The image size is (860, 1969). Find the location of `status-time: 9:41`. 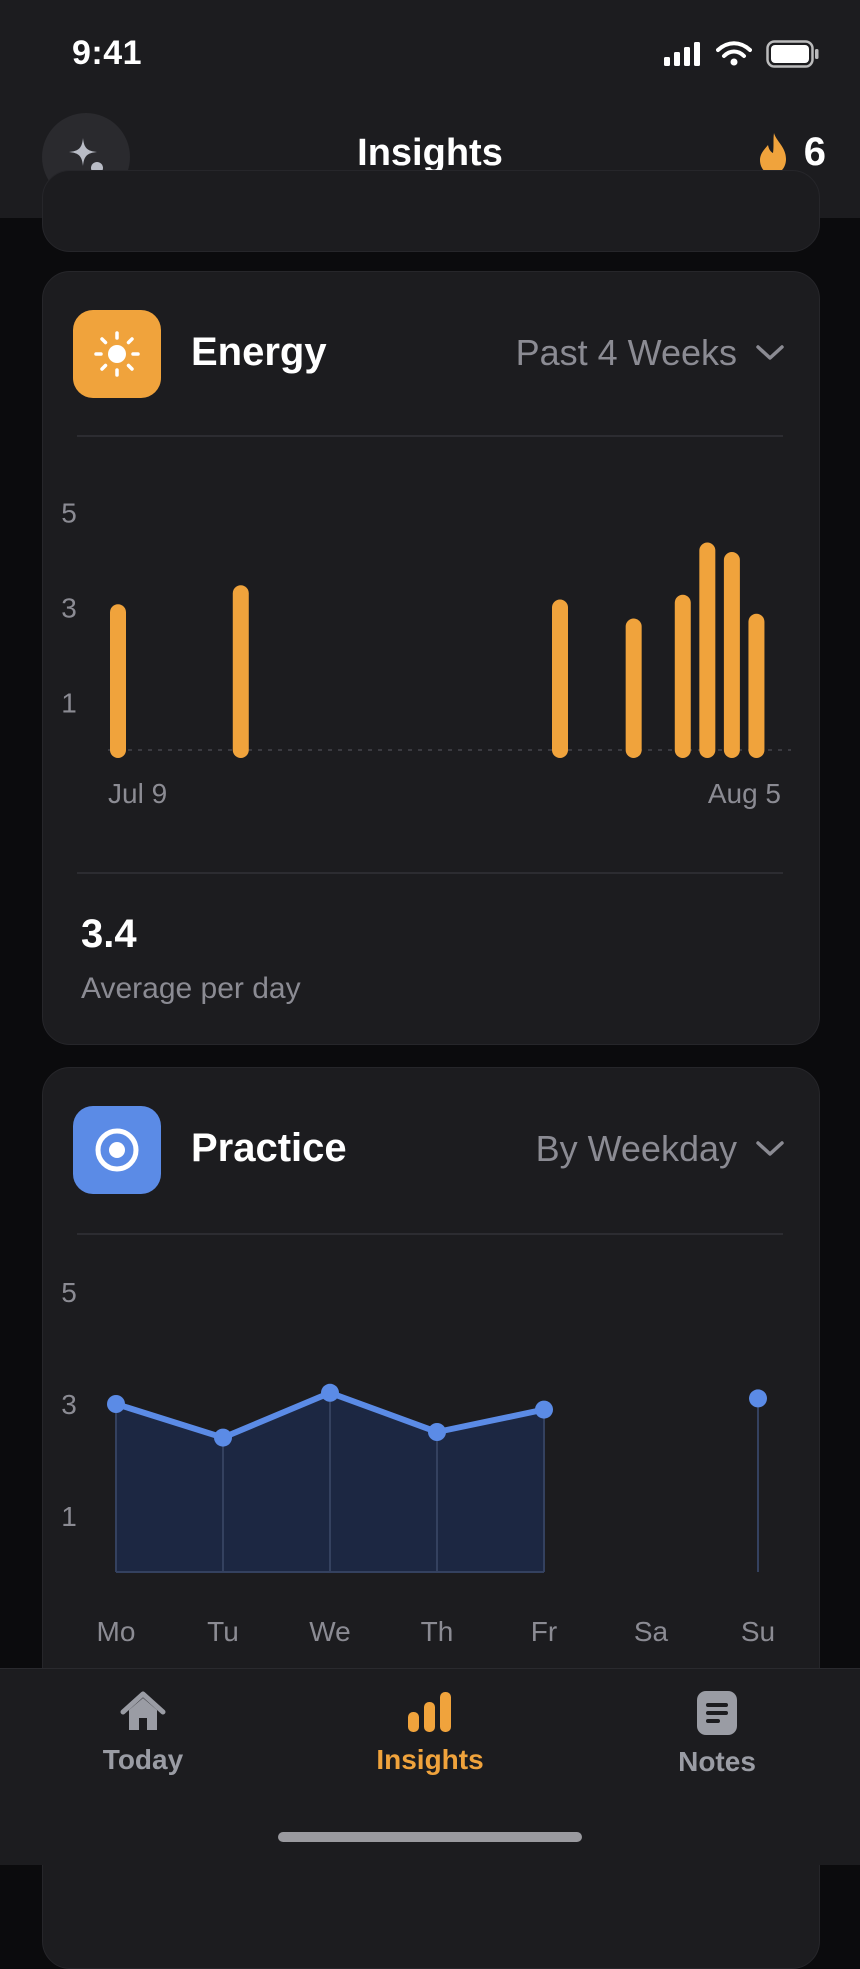

status-time: 9:41 is located at coordinates (107, 53).